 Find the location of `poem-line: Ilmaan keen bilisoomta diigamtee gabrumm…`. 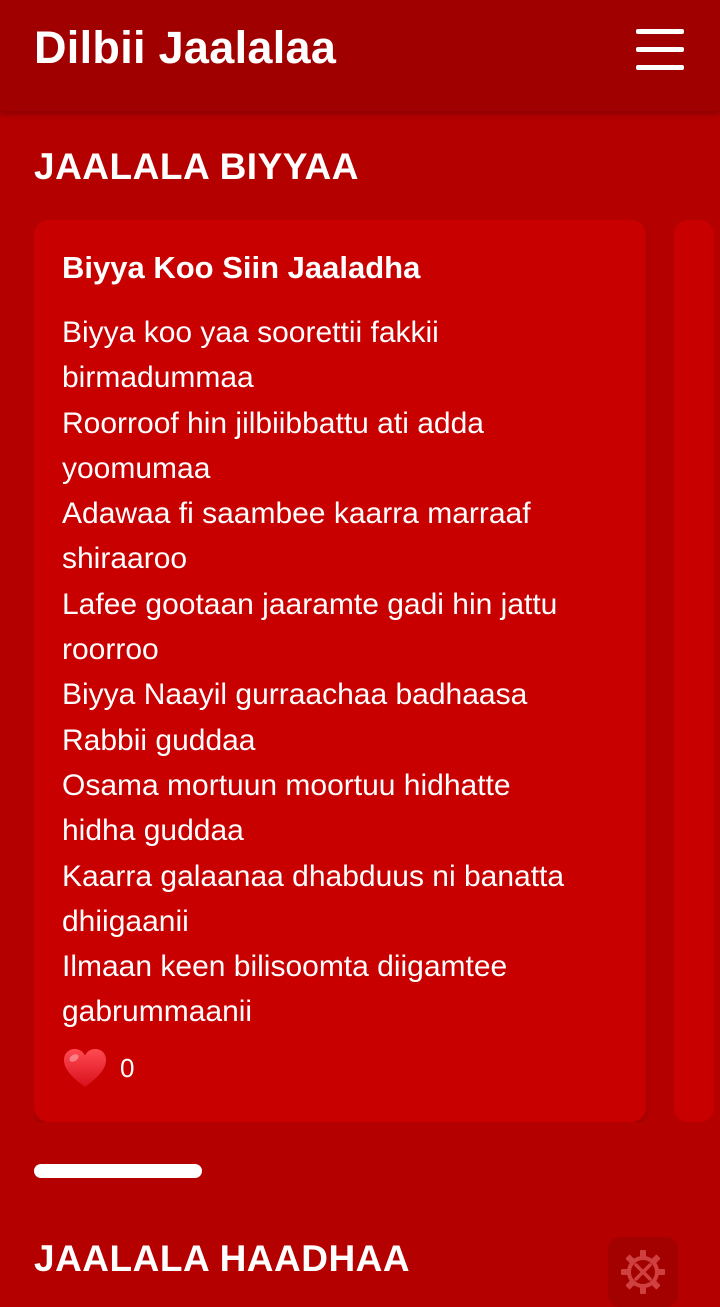

poem-line: Ilmaan keen bilisoomta diigamtee gabrumm… is located at coordinates (285, 989).